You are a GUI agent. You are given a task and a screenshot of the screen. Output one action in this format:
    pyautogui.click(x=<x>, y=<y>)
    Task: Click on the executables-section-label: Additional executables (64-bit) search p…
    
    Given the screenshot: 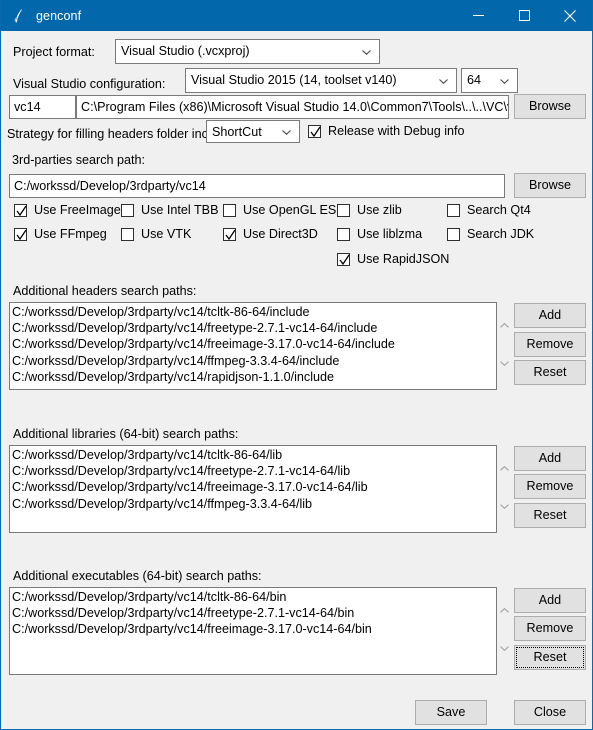 What is the action you would take?
    pyautogui.click(x=137, y=576)
    